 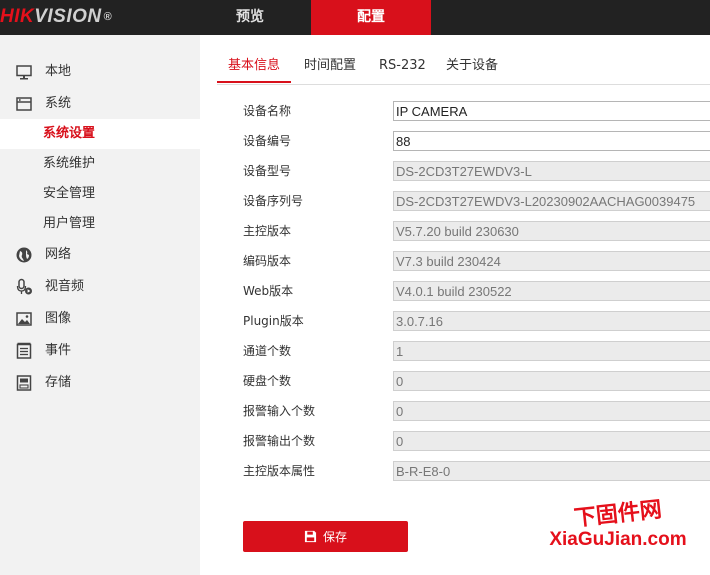 I want to click on field-label: 设备编号, so click(x=267, y=141).